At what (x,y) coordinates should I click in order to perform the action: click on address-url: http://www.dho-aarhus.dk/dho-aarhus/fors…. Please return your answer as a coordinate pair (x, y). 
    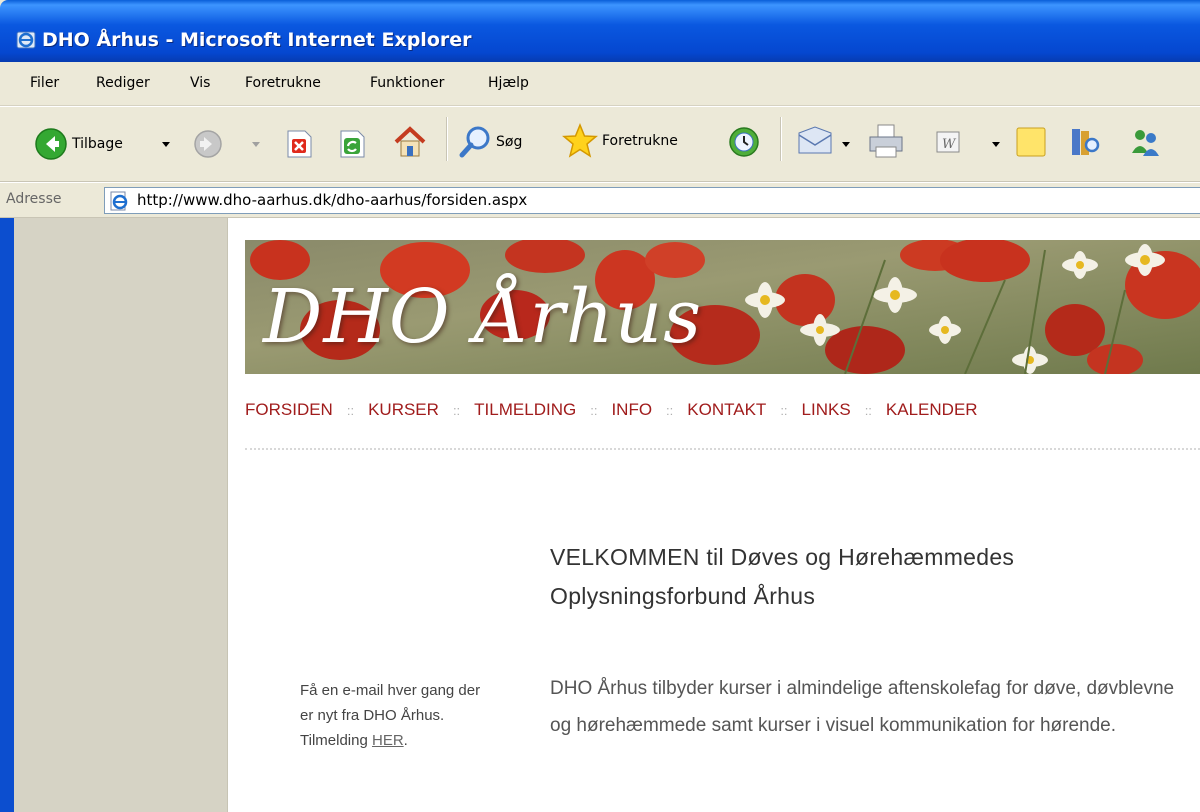
    Looking at the image, I should click on (332, 200).